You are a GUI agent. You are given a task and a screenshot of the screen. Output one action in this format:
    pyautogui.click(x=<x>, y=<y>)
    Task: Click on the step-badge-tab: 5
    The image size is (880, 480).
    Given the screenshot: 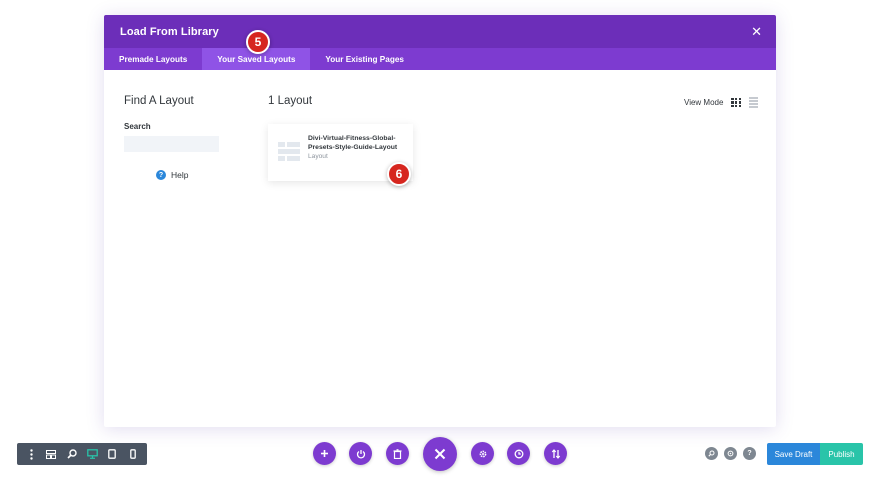 What is the action you would take?
    pyautogui.click(x=258, y=42)
    